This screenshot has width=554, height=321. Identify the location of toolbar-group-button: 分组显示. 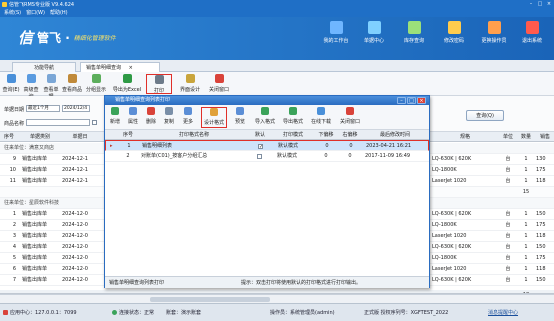
(96, 84).